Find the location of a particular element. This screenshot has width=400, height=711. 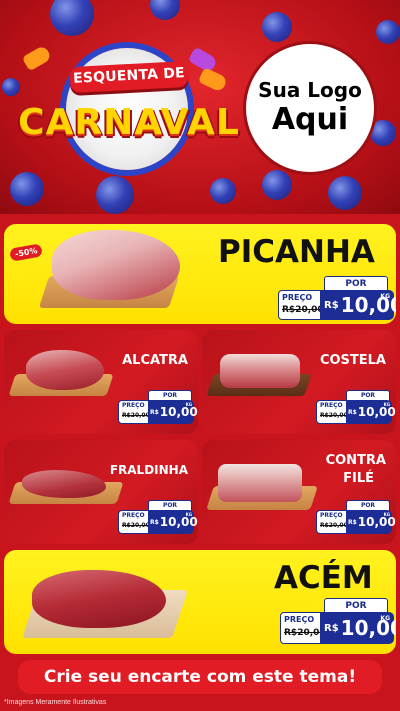

product-name: FRALDINHA is located at coordinates (148, 470).